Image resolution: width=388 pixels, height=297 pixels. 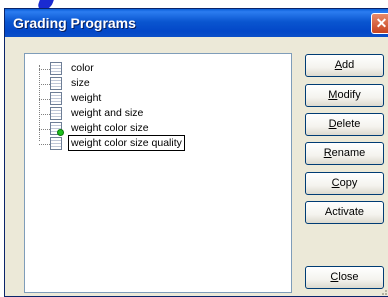 What do you see at coordinates (338, 65) in the screenshot?
I see `accelerator-key: A` at bounding box center [338, 65].